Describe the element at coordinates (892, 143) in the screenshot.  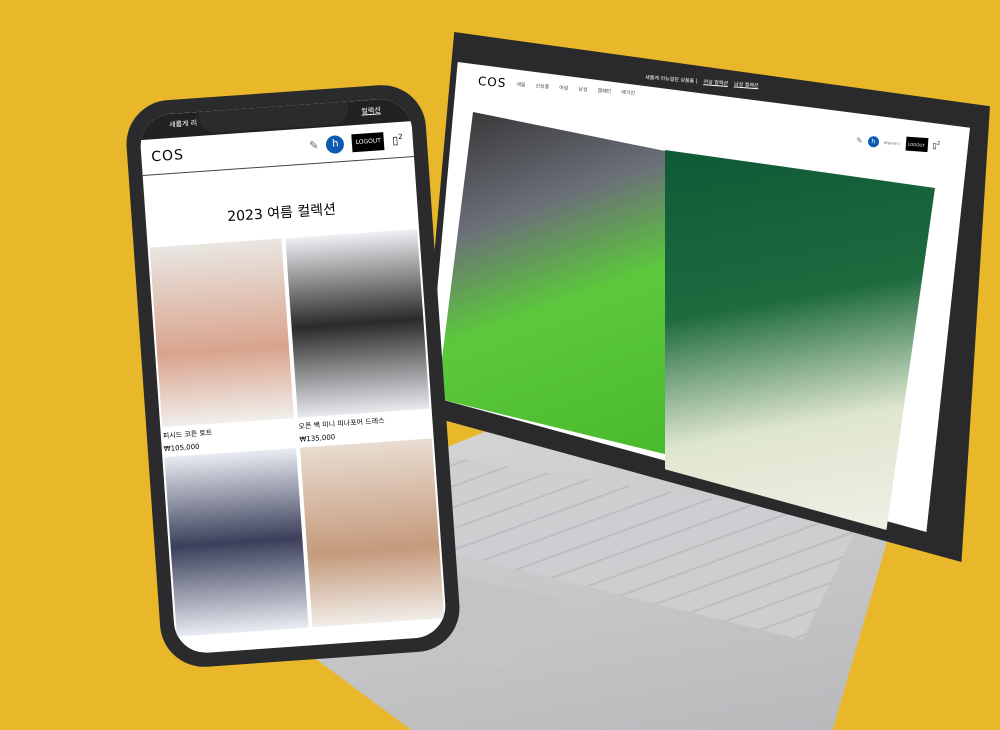
I see `user-name: hfamm /` at that location.